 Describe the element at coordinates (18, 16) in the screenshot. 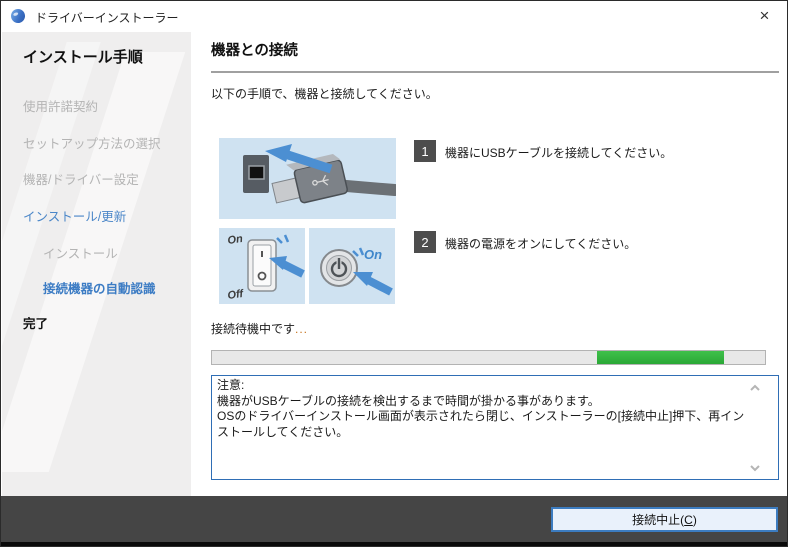

I see `app-icon` at that location.